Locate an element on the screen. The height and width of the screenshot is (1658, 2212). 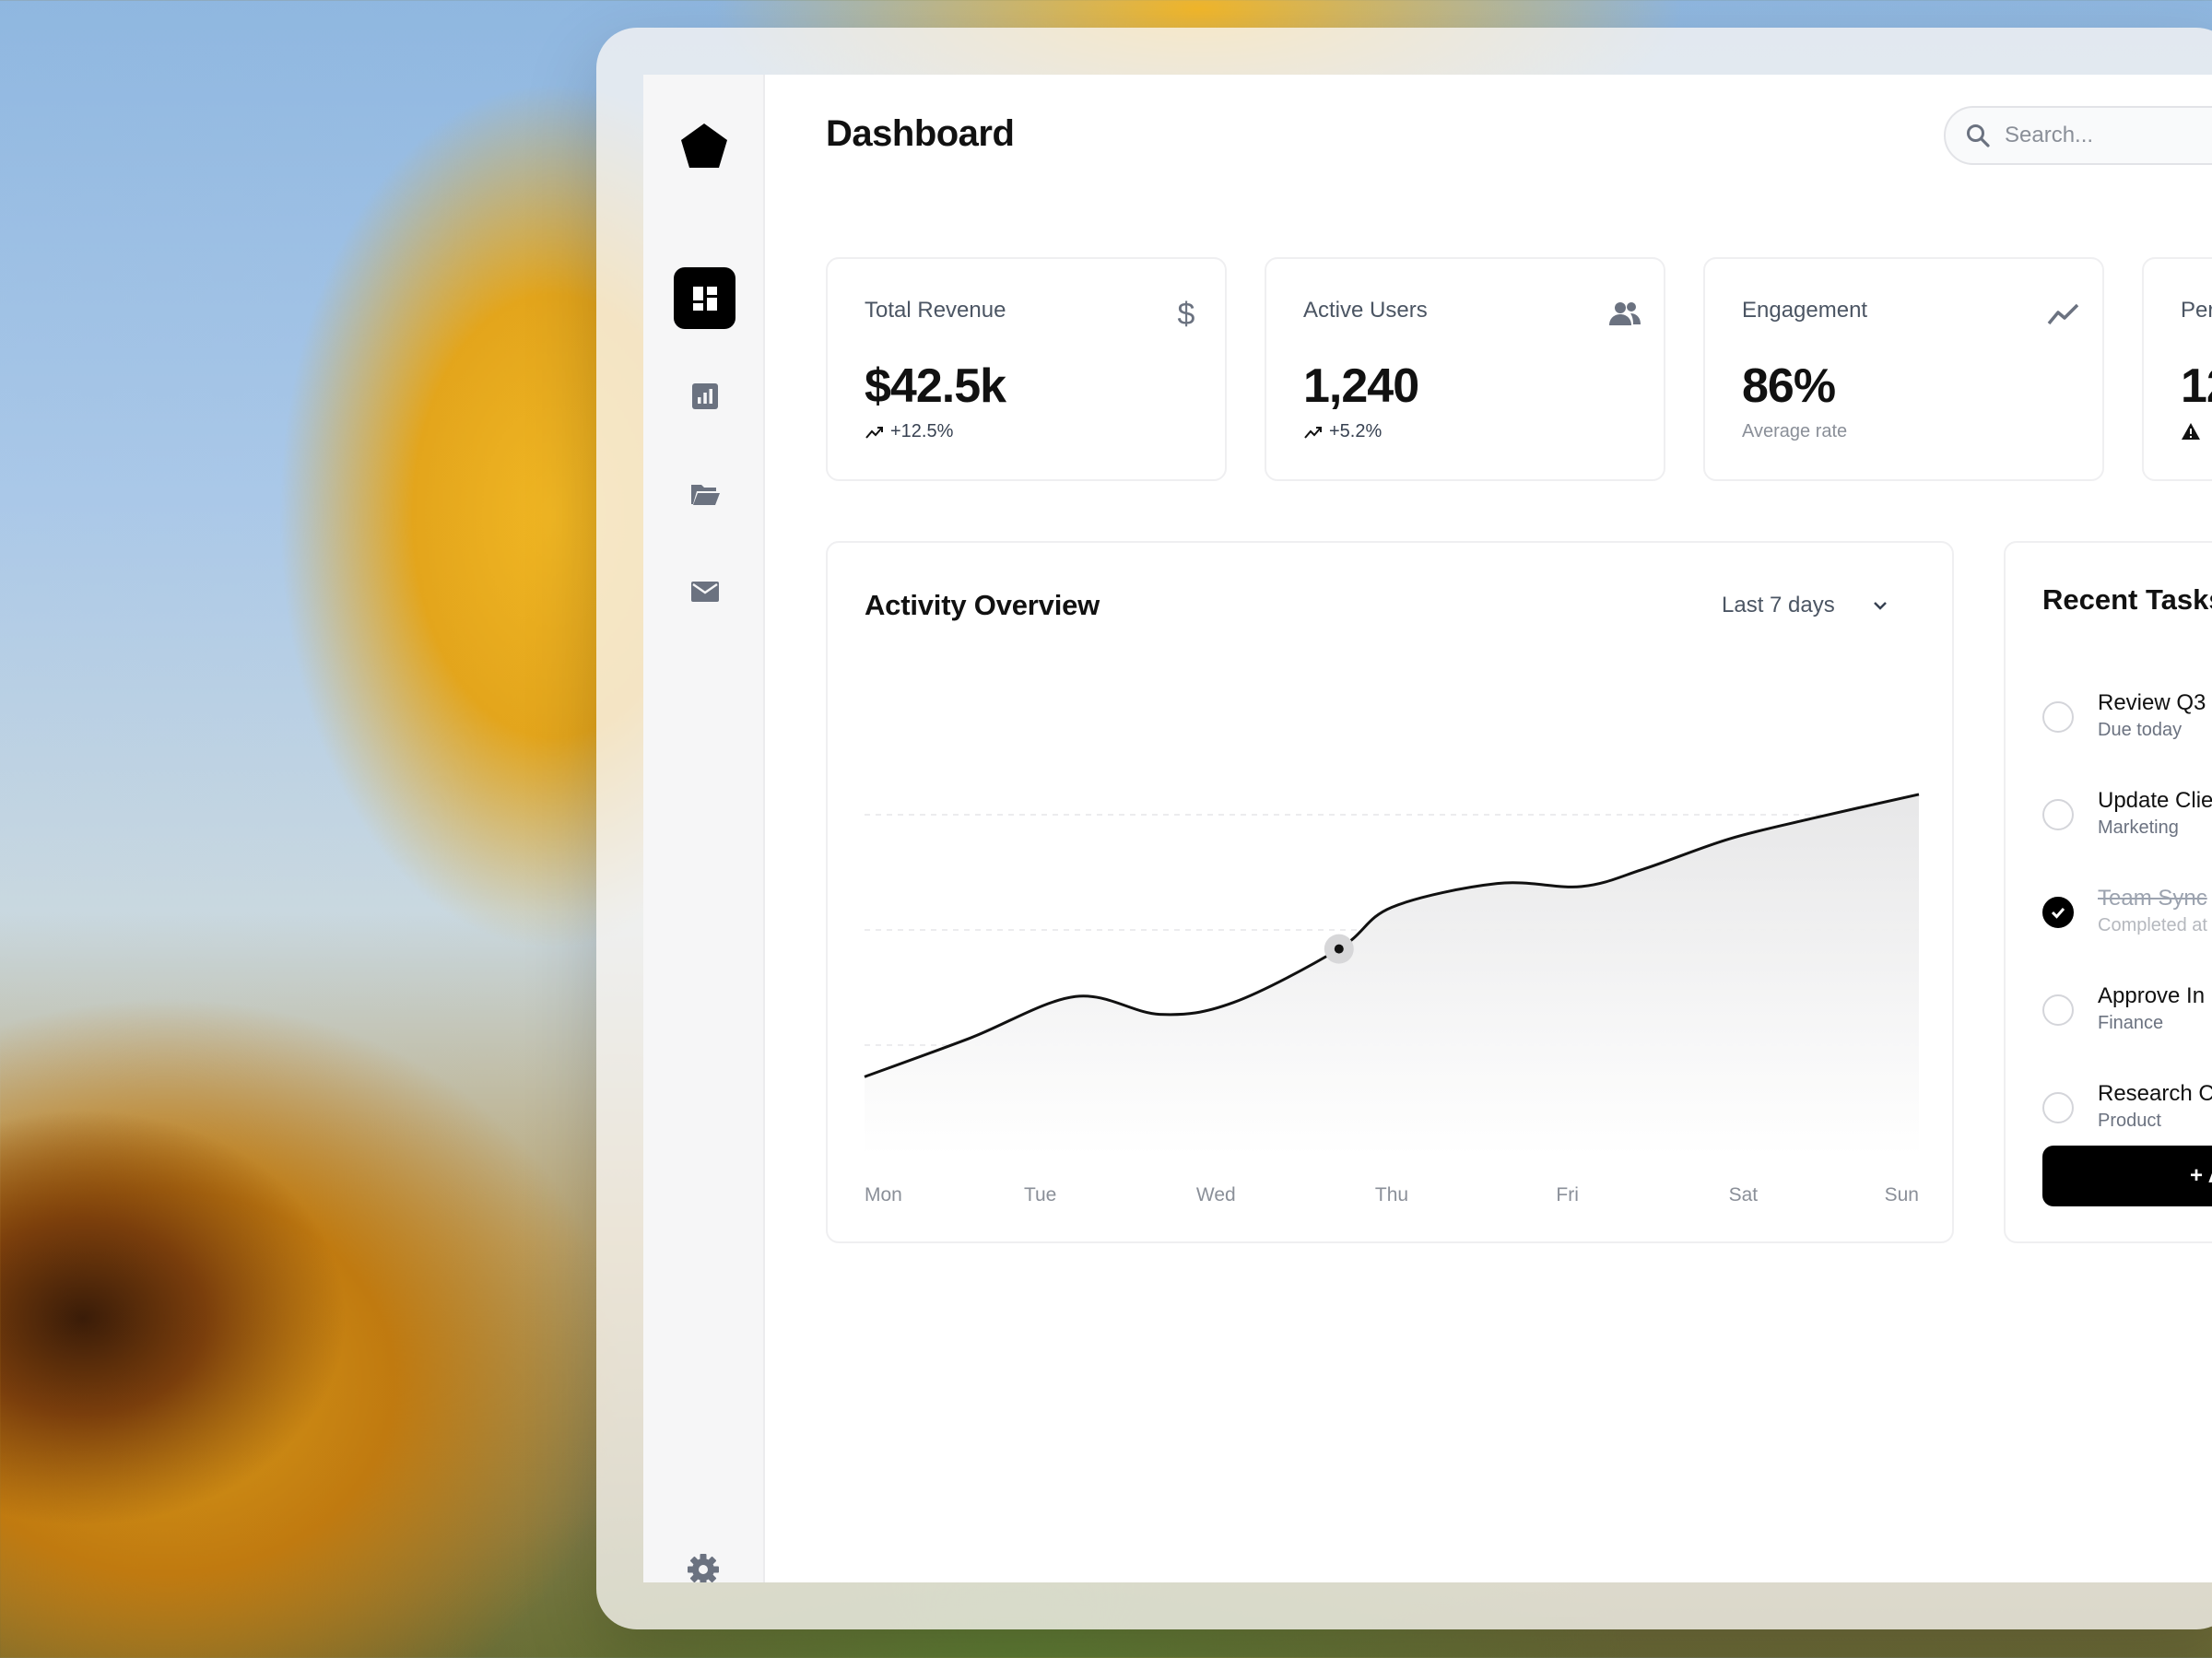
stat-label: Total Revenue is located at coordinates (935, 310).